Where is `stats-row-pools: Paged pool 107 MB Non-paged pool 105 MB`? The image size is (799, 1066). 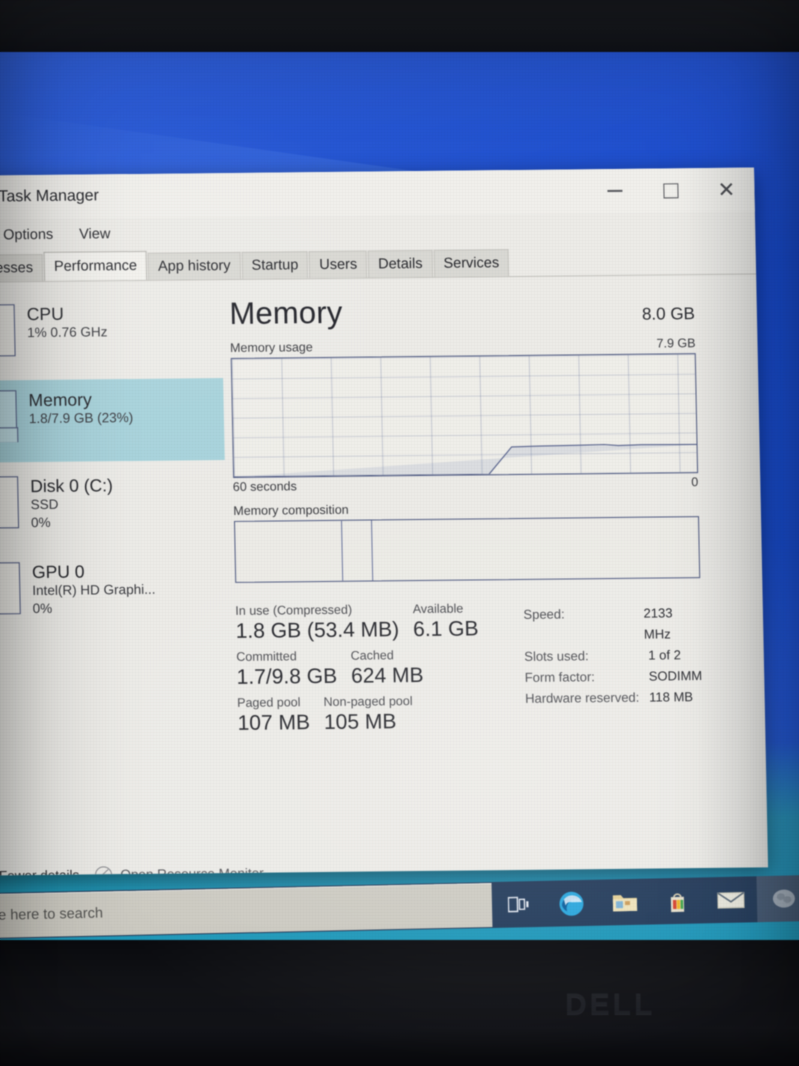
stats-row-pools: Paged pool 107 MB Non-paged pool 105 MB is located at coordinates (368, 715).